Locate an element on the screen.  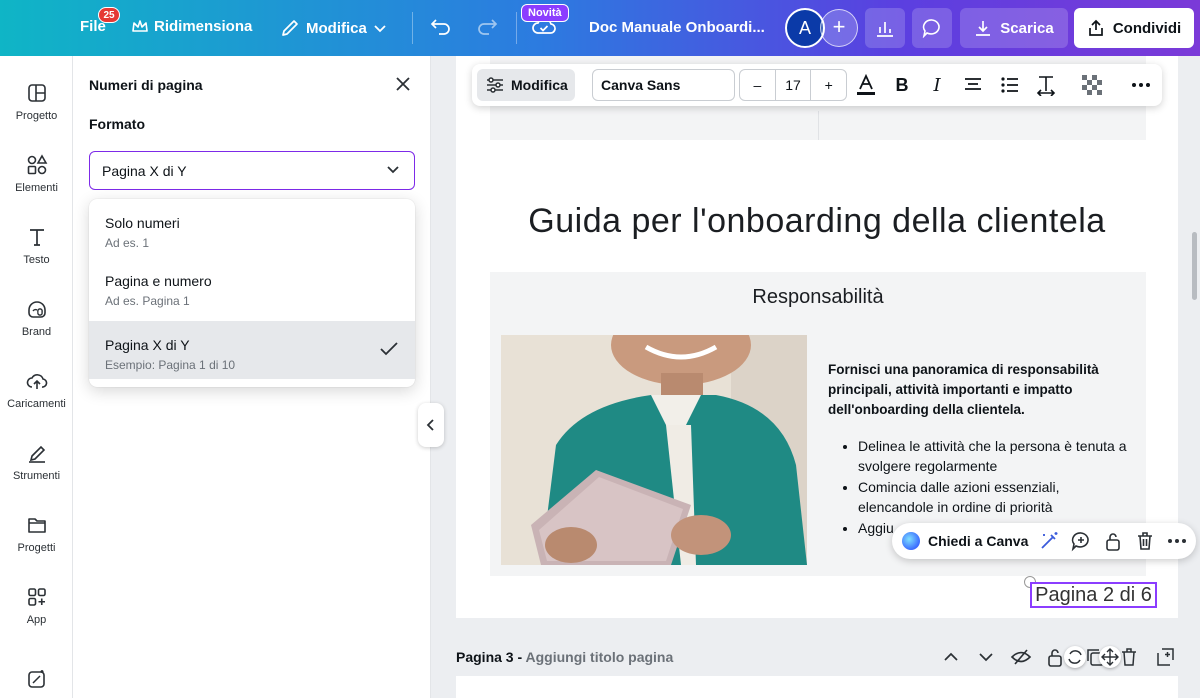
resize-button: Ridimensiona is located at coordinates (192, 26).